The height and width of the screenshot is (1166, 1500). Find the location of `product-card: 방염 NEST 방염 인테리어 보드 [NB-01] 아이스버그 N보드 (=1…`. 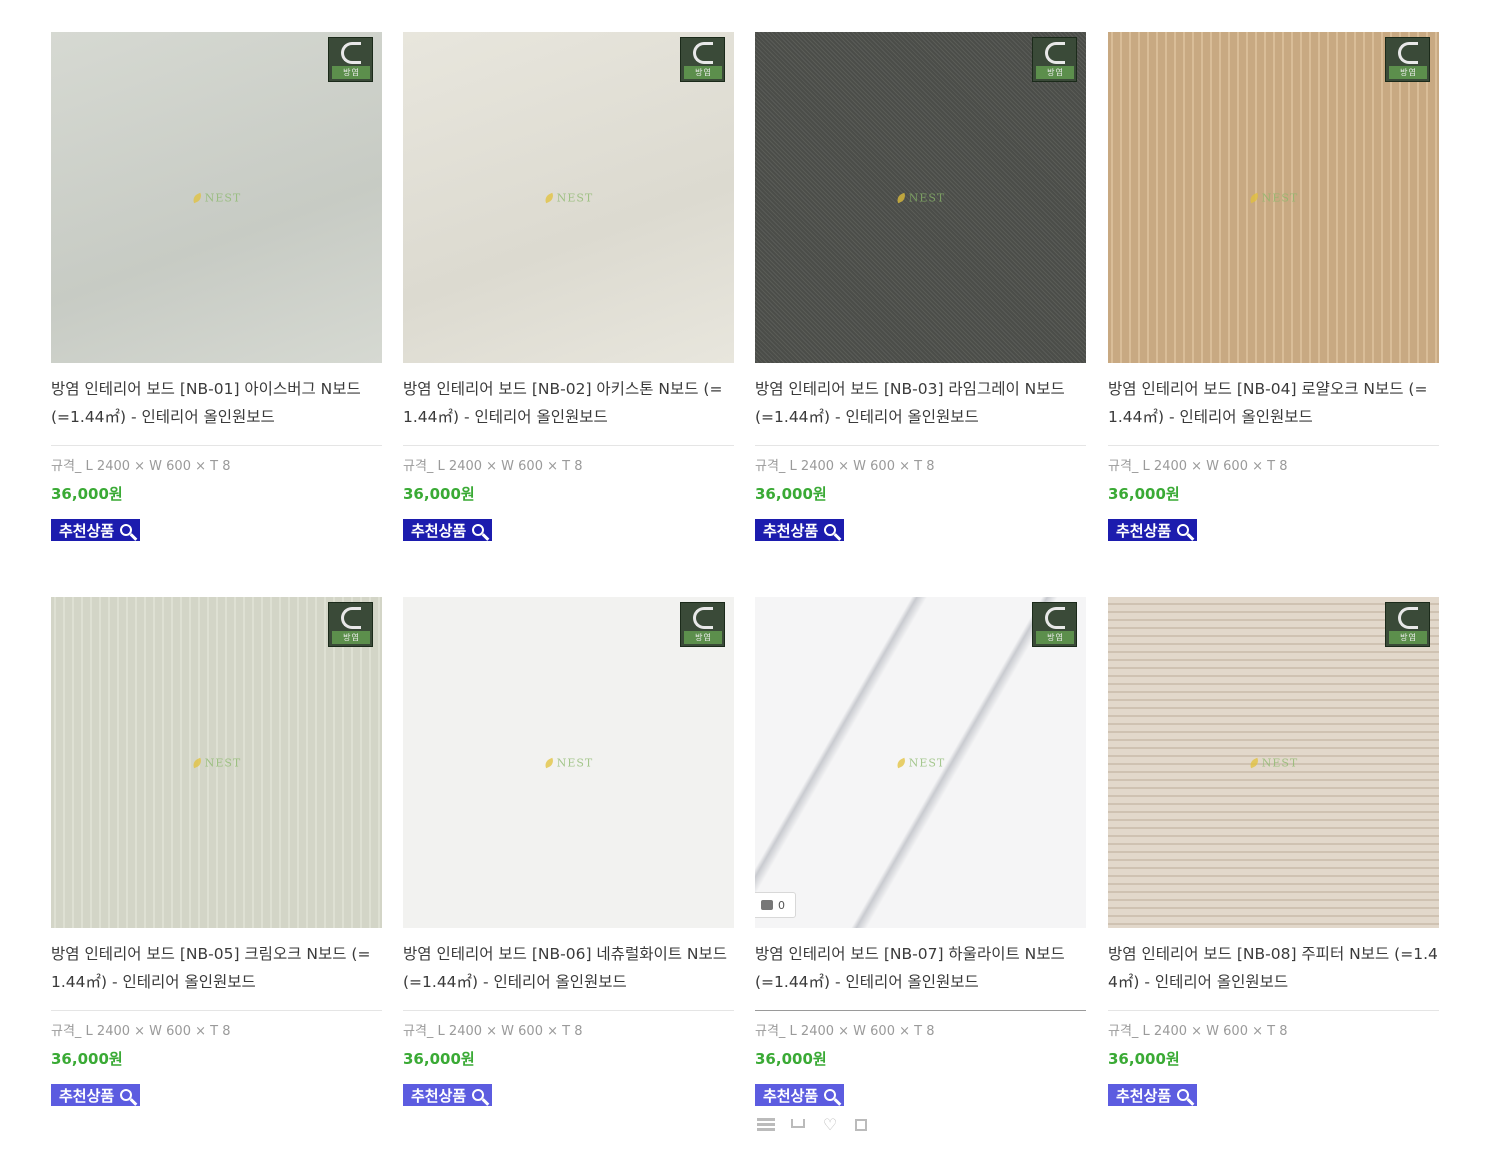

product-card: 방염 NEST 방염 인테리어 보드 [NB-01] 아이스버그 N보드 (=1… is located at coordinates (216, 286).